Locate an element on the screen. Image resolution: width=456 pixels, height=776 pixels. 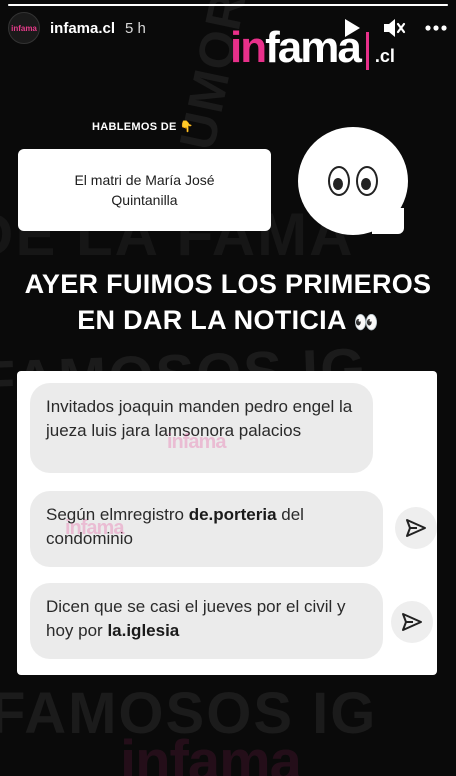
question-sticker: El matri de María José Quintanilla is located at coordinates (144, 190).